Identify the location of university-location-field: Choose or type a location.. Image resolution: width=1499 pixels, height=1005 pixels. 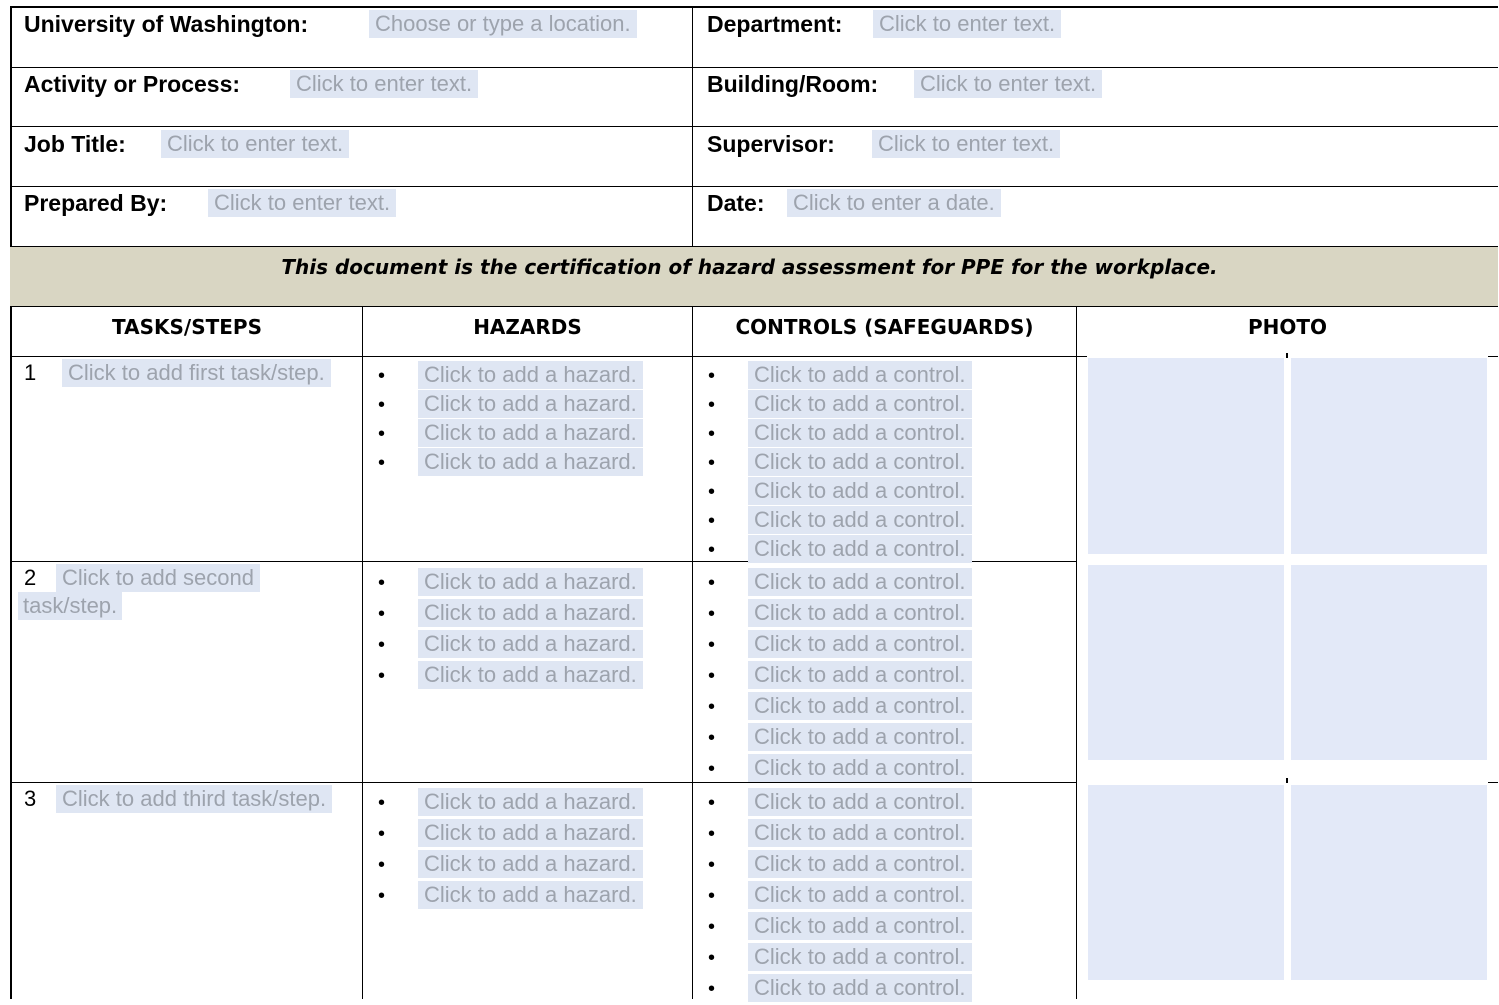
(503, 24).